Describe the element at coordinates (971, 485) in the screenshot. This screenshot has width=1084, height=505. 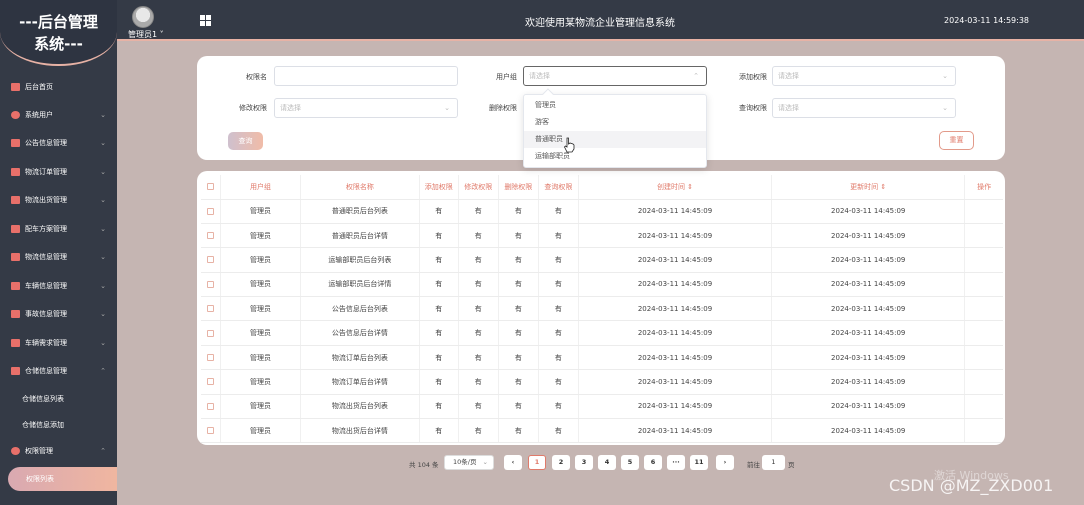
I see `csdn-watermark: CSDN @MZ_ZXD001` at that location.